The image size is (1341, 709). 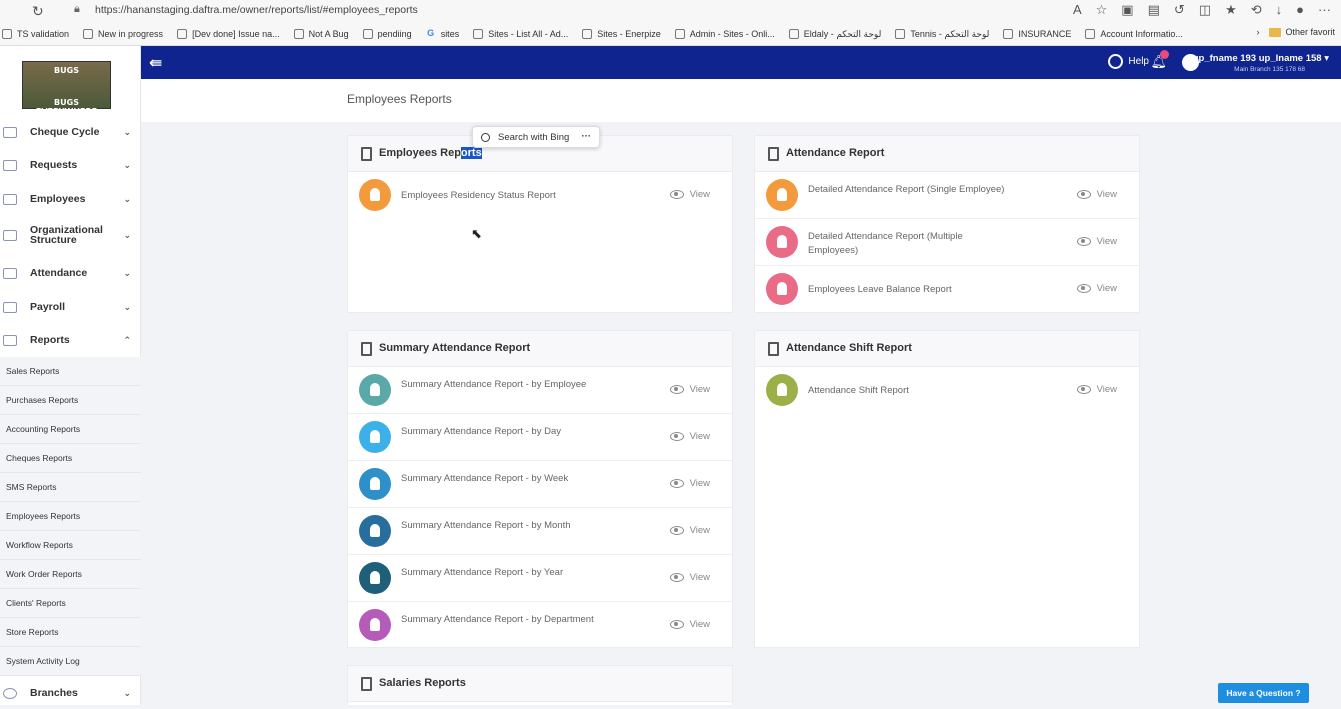 What do you see at coordinates (70, 545) in the screenshot?
I see `sidebar-subitem-workflow-reports: Workflow Reports` at bounding box center [70, 545].